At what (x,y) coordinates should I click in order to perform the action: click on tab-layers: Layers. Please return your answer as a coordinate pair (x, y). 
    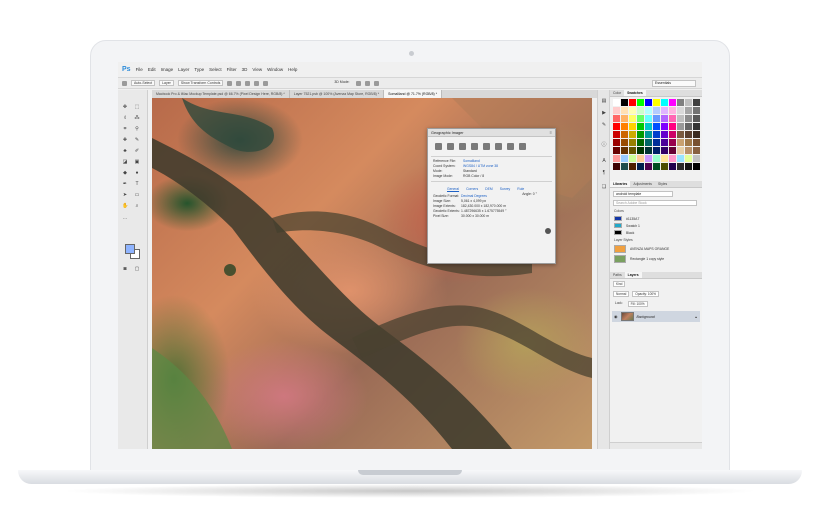
    Looking at the image, I should click on (633, 275).